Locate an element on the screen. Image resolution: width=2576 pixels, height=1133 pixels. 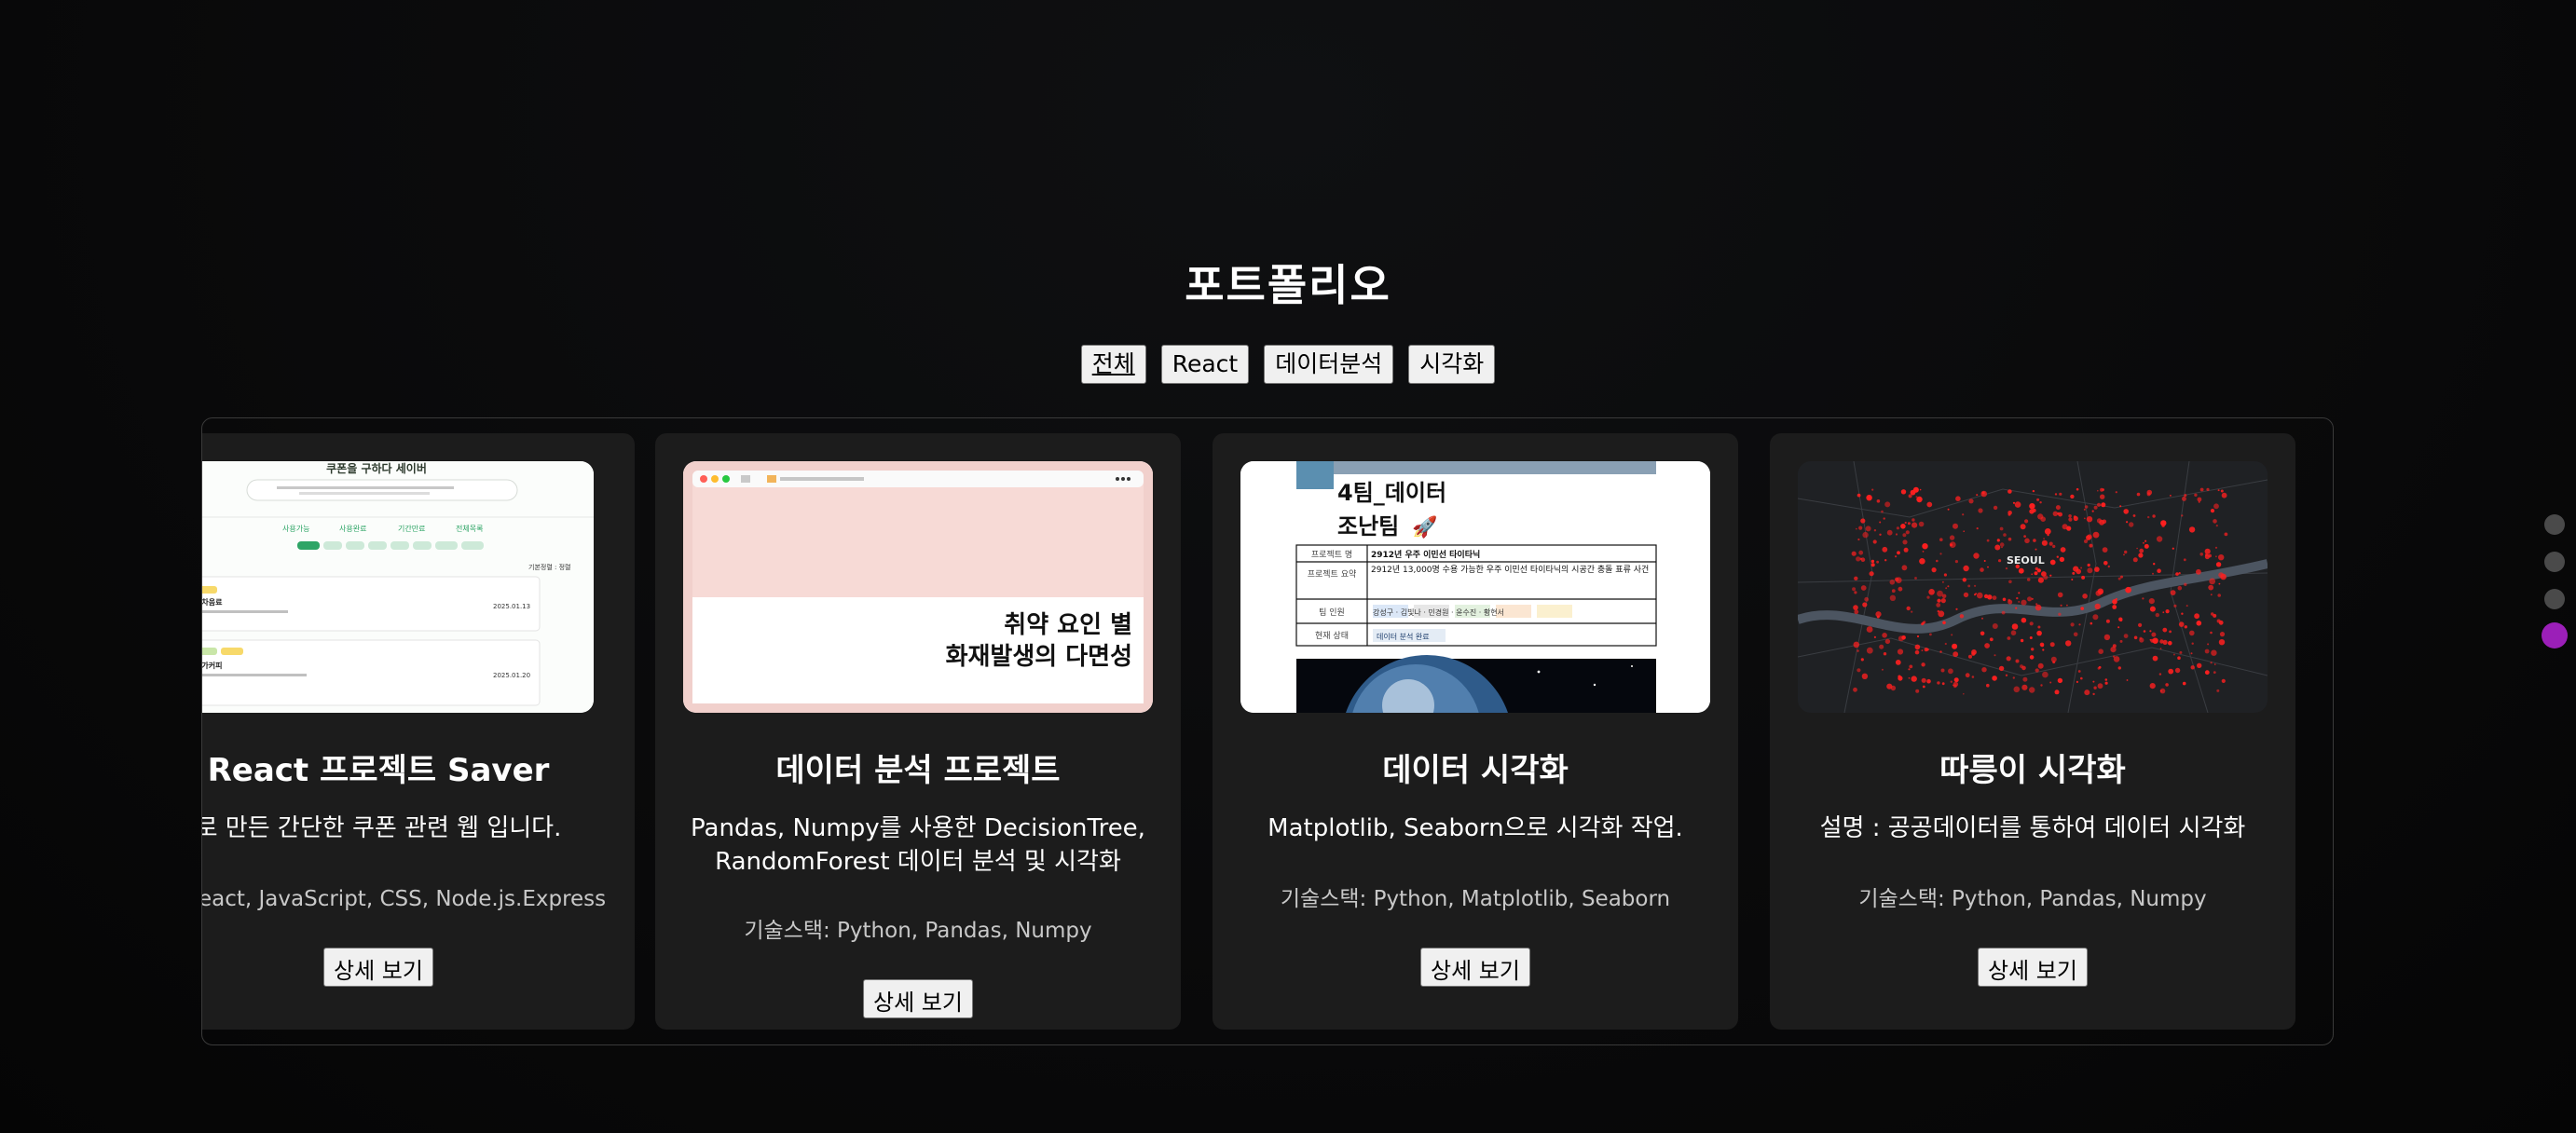
filter-react-button: React is located at coordinates (1205, 364).